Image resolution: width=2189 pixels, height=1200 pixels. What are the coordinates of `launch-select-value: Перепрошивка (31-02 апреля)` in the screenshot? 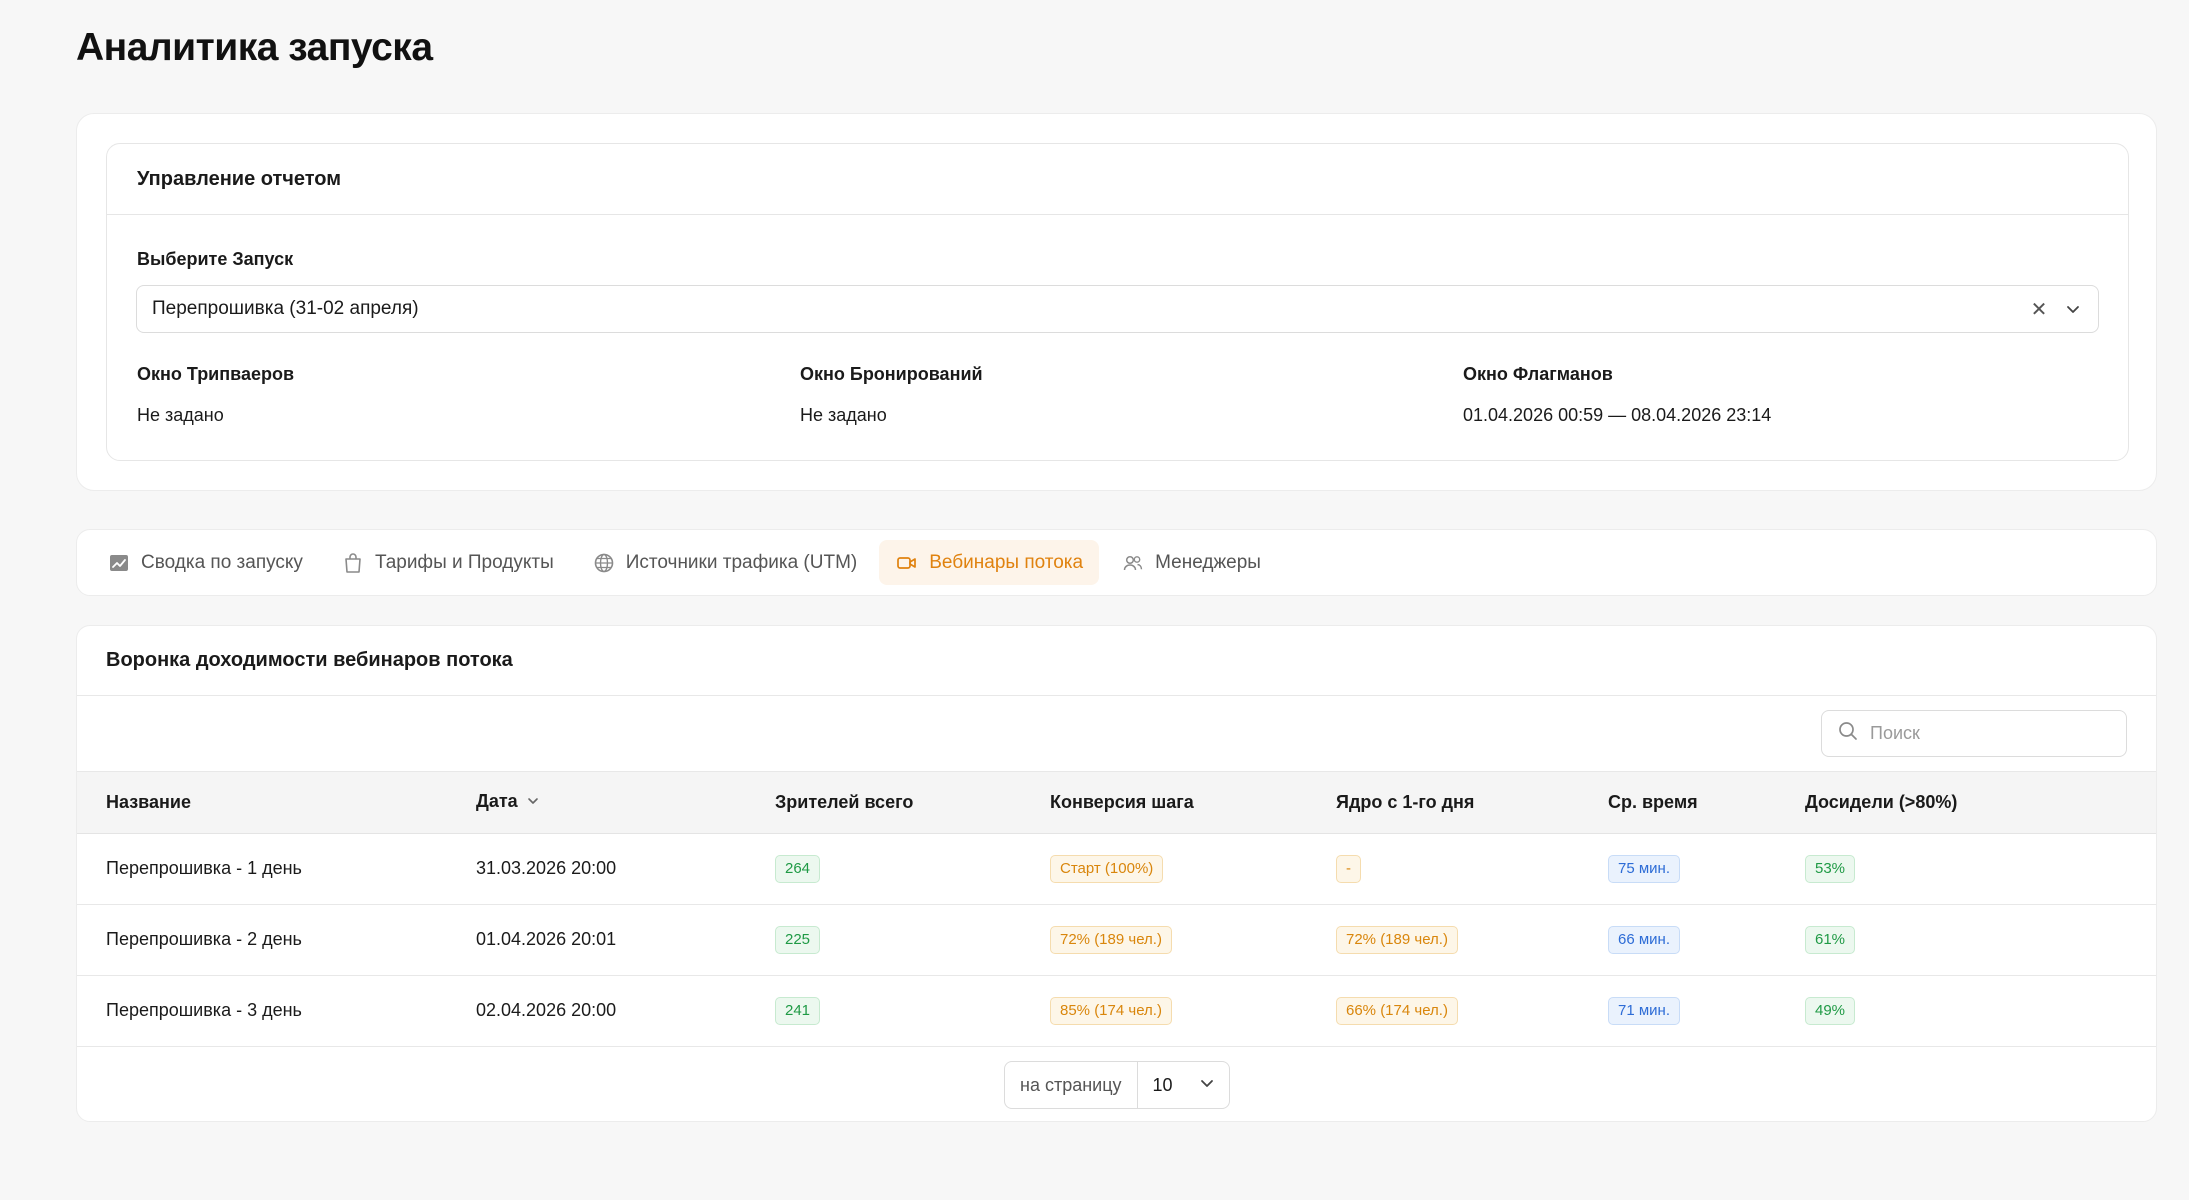 It's located at (285, 308).